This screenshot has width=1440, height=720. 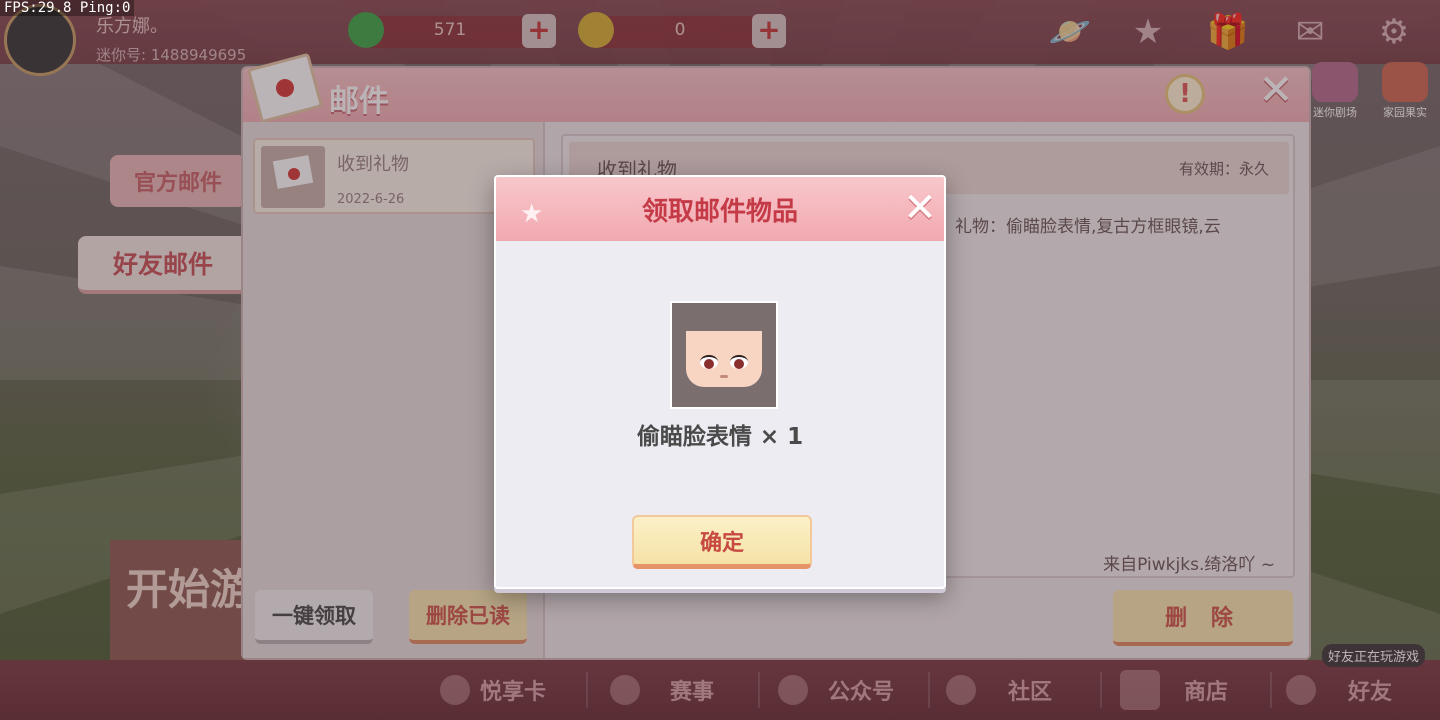 What do you see at coordinates (739, 362) in the screenshot?
I see `eye-right` at bounding box center [739, 362].